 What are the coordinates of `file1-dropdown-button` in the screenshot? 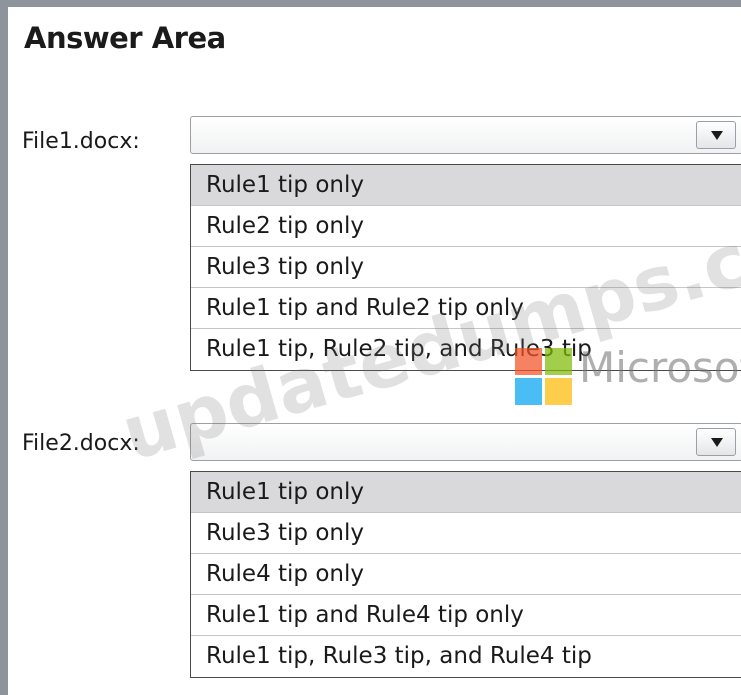 It's located at (716, 135).